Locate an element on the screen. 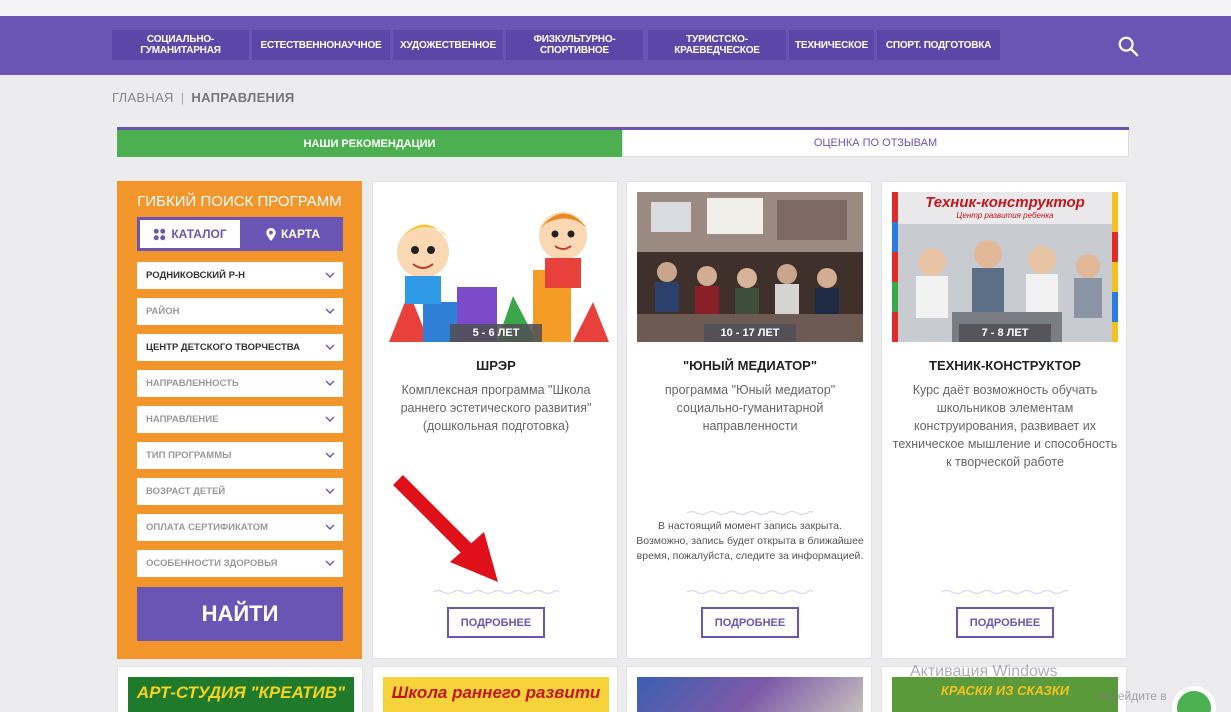 The image size is (1231, 712). breadcrumb-home: ГЛАВНАЯ is located at coordinates (143, 97).